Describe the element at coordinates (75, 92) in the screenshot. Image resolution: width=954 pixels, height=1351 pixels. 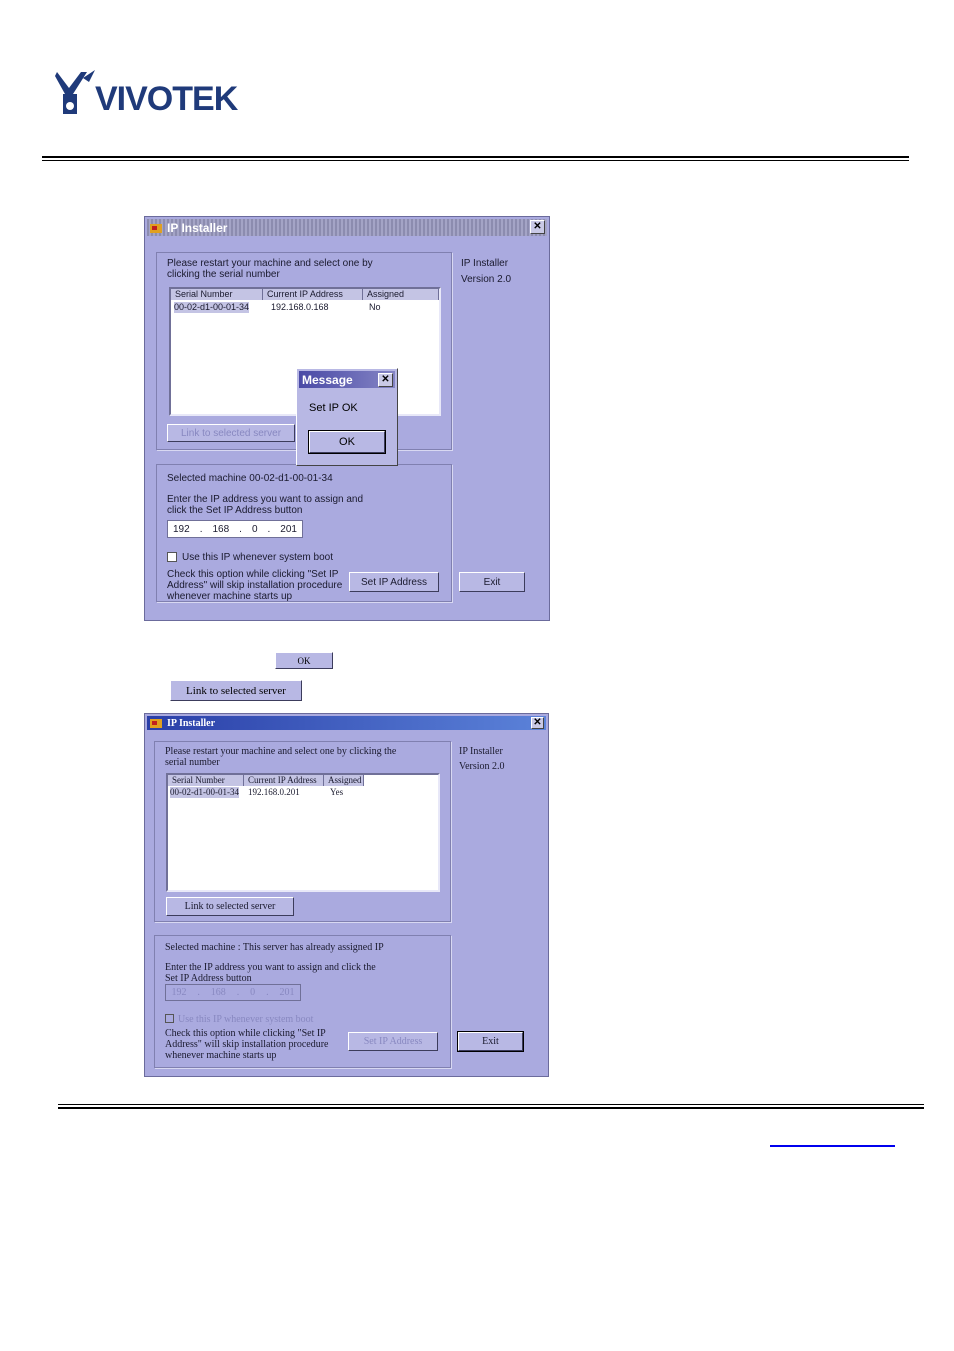
I see `camera-logo-icon` at that location.